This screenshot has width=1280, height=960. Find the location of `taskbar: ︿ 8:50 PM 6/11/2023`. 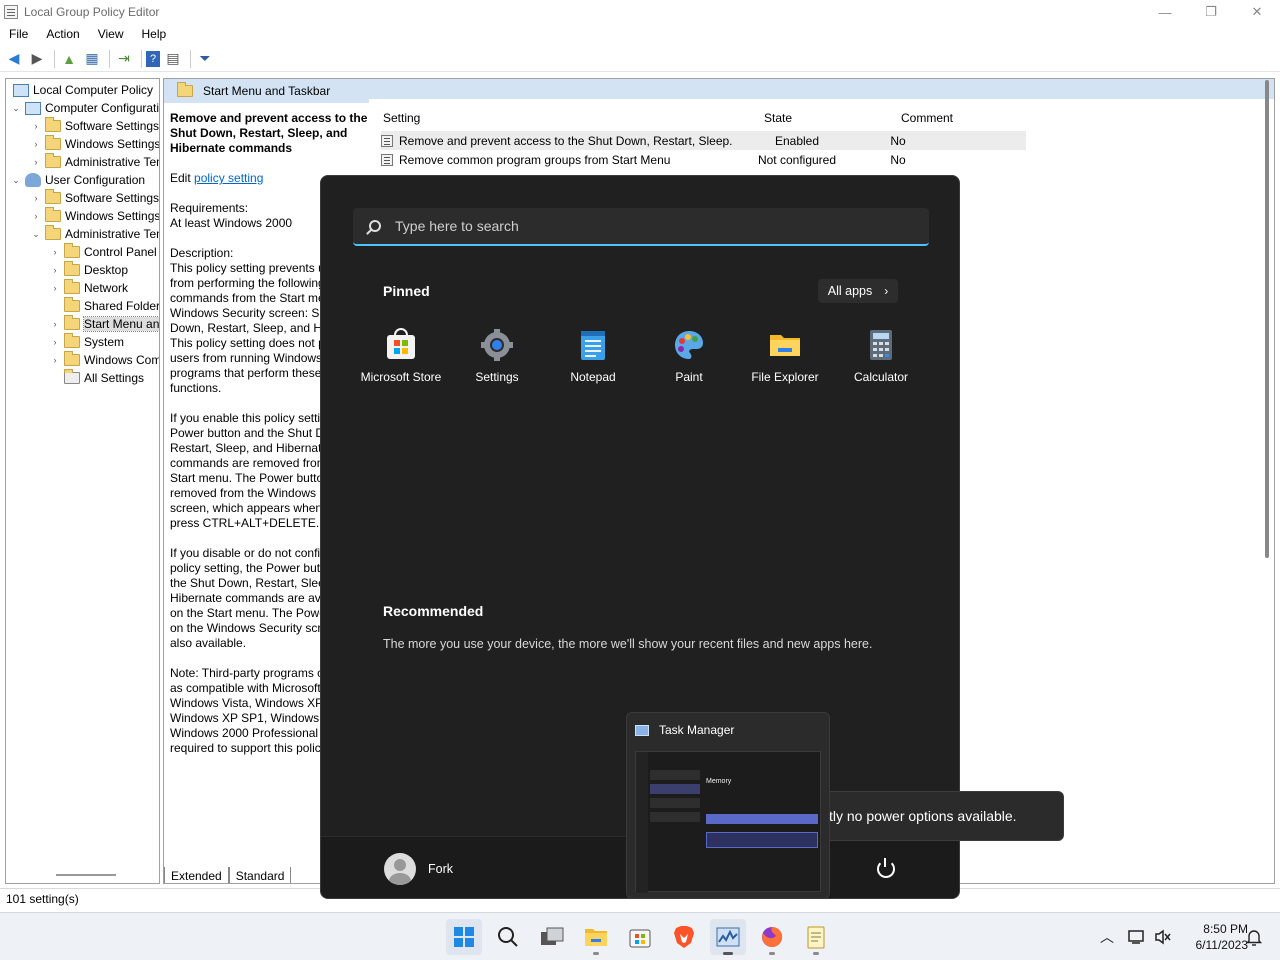

taskbar: ︿ 8:50 PM 6/11/2023 is located at coordinates (640, 936).